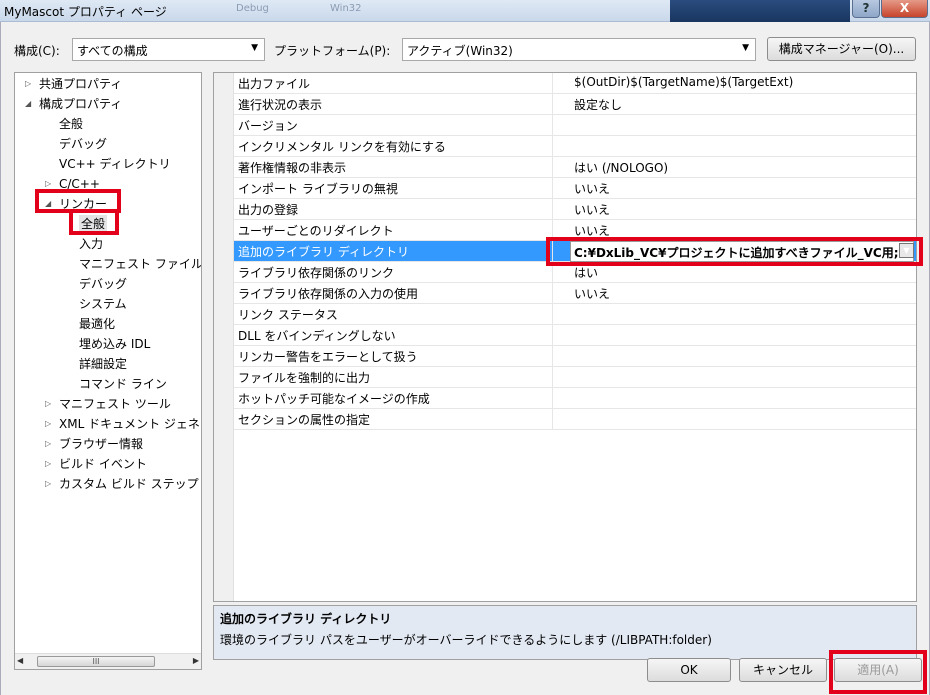 This screenshot has height=695, width=930. I want to click on tree-node-linker-idl: 埋め込み IDL, so click(114, 344).